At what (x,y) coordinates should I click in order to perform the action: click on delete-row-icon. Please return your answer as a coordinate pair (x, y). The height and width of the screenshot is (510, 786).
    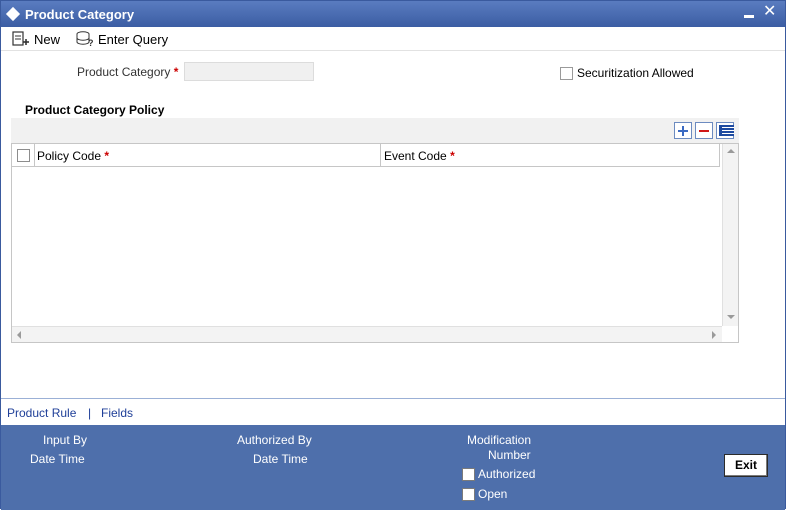
    Looking at the image, I should click on (704, 130).